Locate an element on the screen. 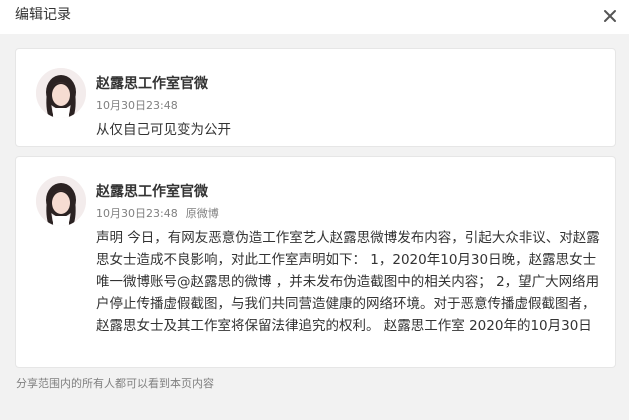 Image resolution: width=629 pixels, height=420 pixels. close-button is located at coordinates (610, 16).